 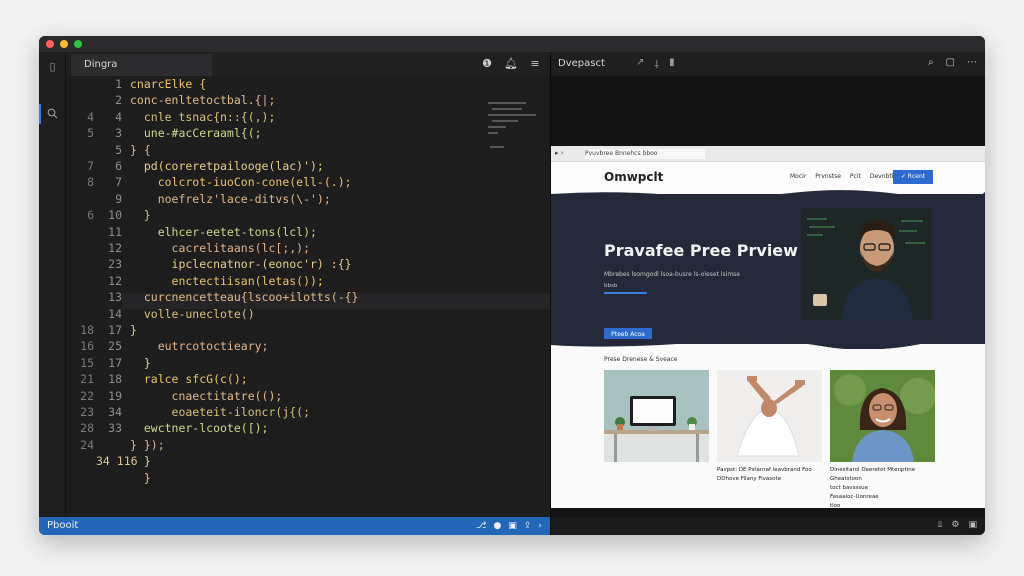 I want to click on expand-icon: ↗, so click(x=640, y=64).